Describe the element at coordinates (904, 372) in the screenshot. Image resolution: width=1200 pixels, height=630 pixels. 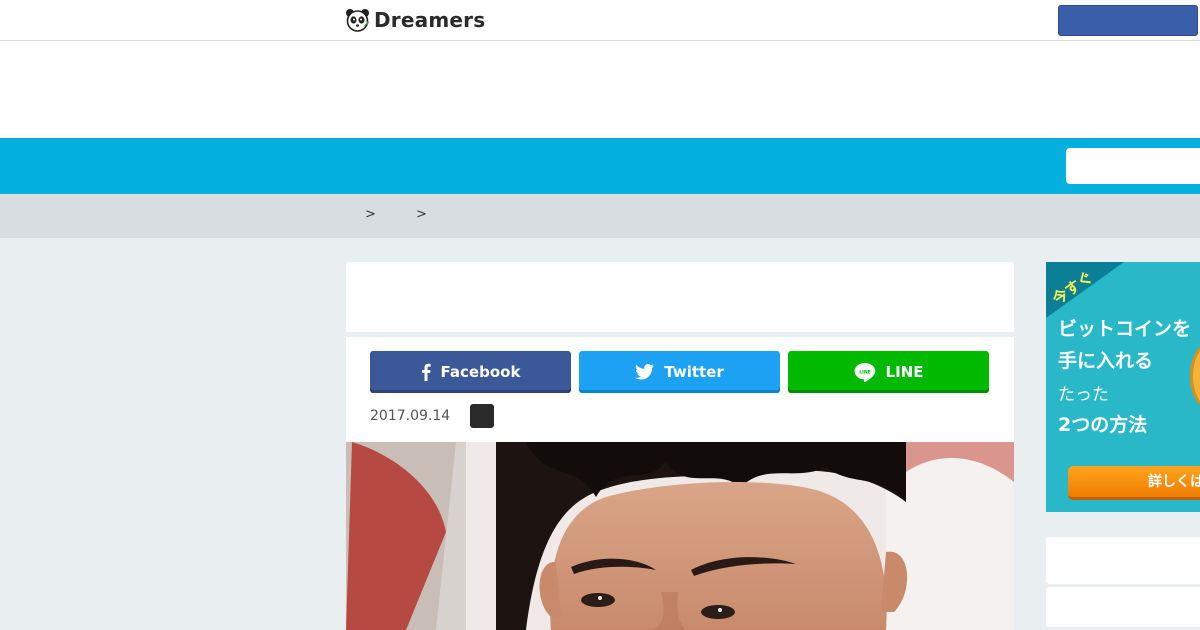
I see `line-label: LINE` at that location.